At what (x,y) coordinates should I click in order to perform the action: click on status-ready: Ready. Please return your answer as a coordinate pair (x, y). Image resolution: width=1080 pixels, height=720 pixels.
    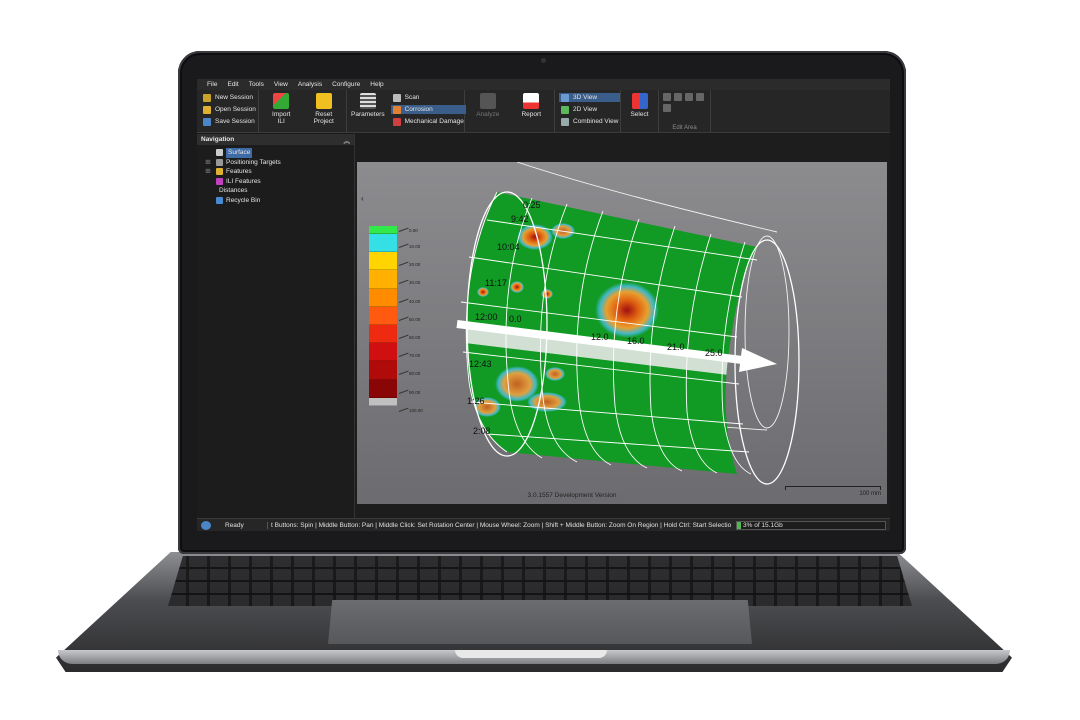
    Looking at the image, I should click on (234, 525).